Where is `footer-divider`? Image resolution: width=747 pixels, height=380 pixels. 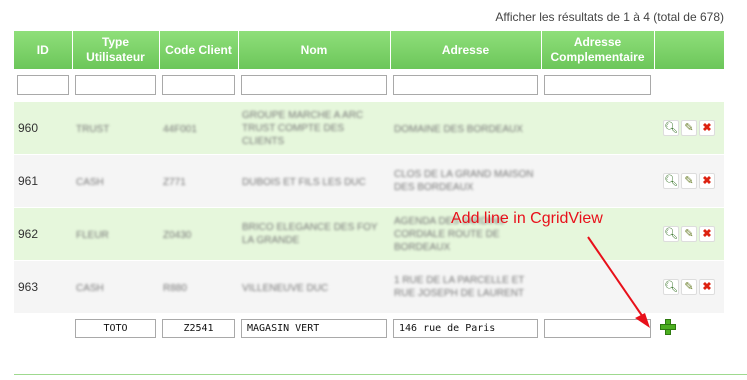
footer-divider is located at coordinates (380, 374).